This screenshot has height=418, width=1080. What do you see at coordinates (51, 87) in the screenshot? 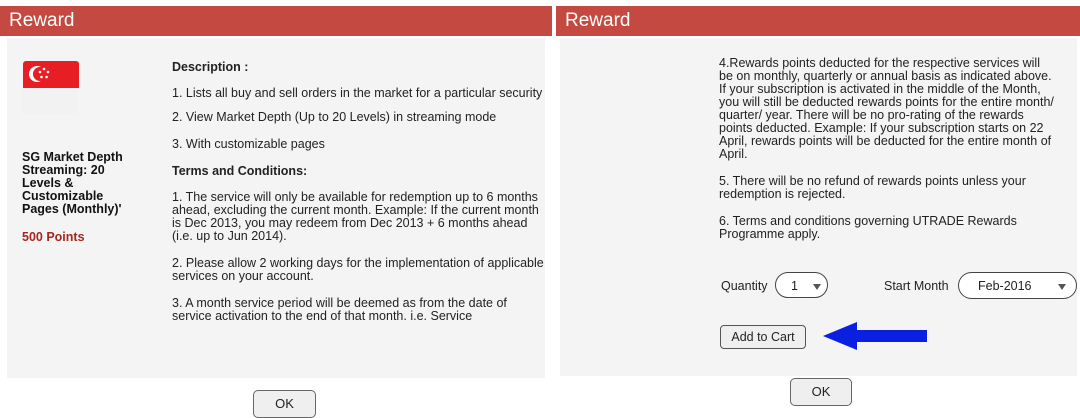
I see `singapore-flag-icon` at bounding box center [51, 87].